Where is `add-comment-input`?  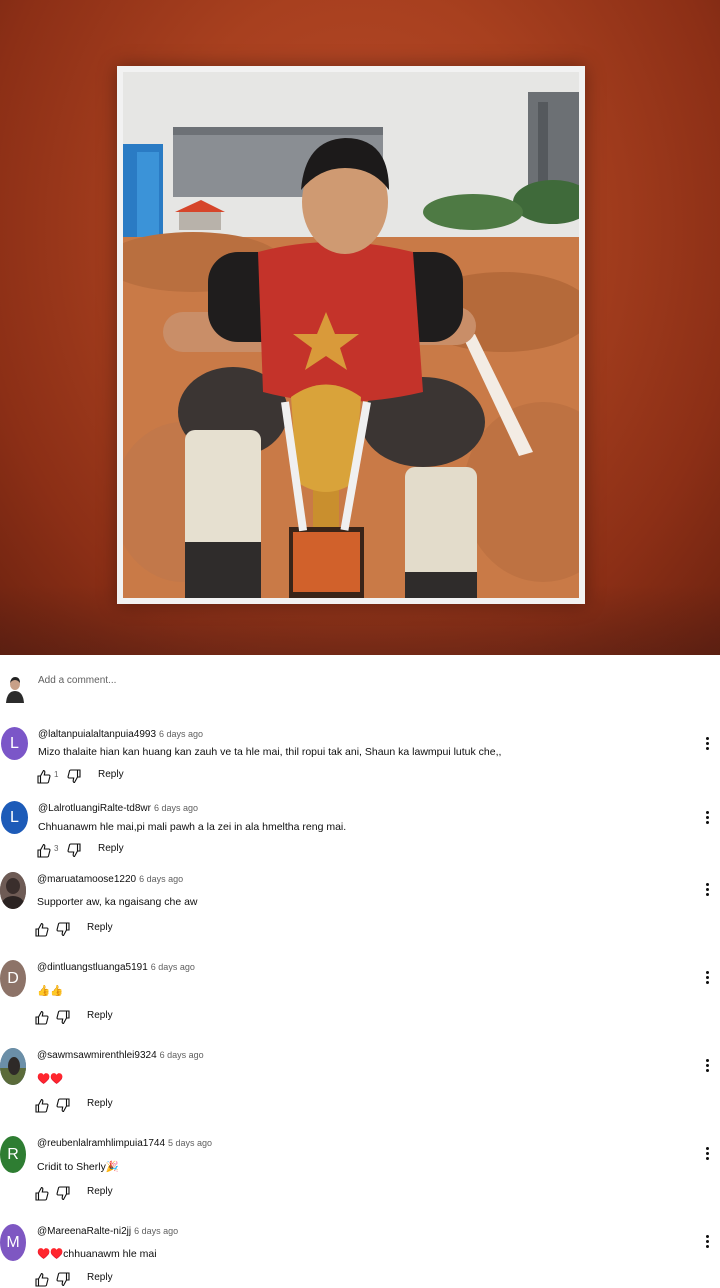 add-comment-input is located at coordinates (338, 680).